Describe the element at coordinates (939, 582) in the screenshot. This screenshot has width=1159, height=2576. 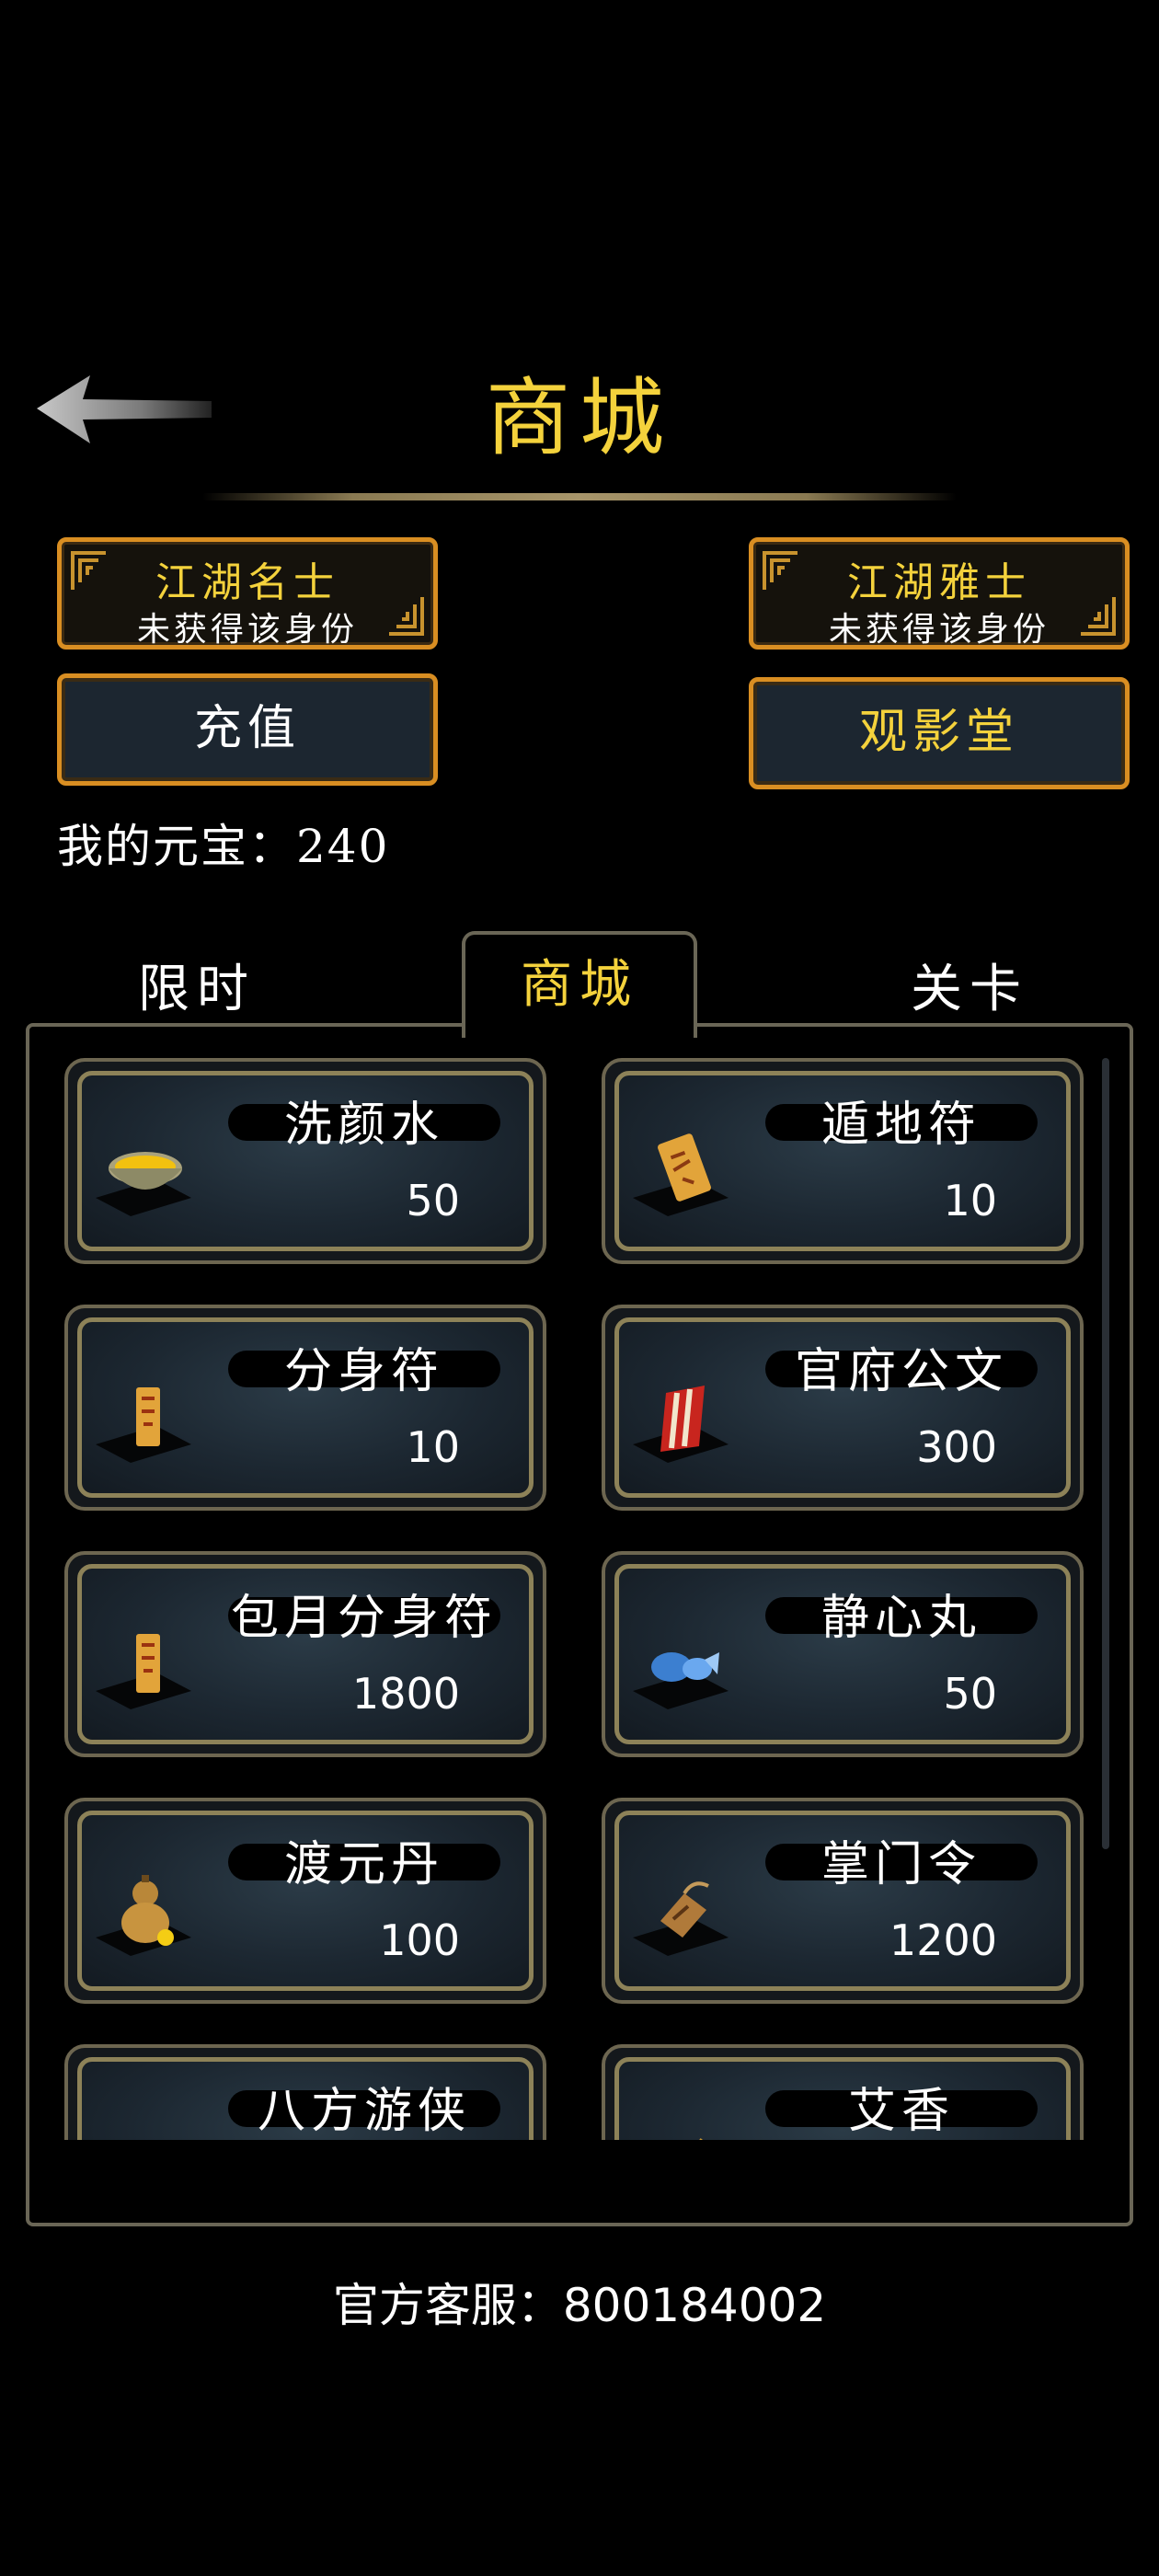
I see `badge-name: 江湖雅士` at that location.